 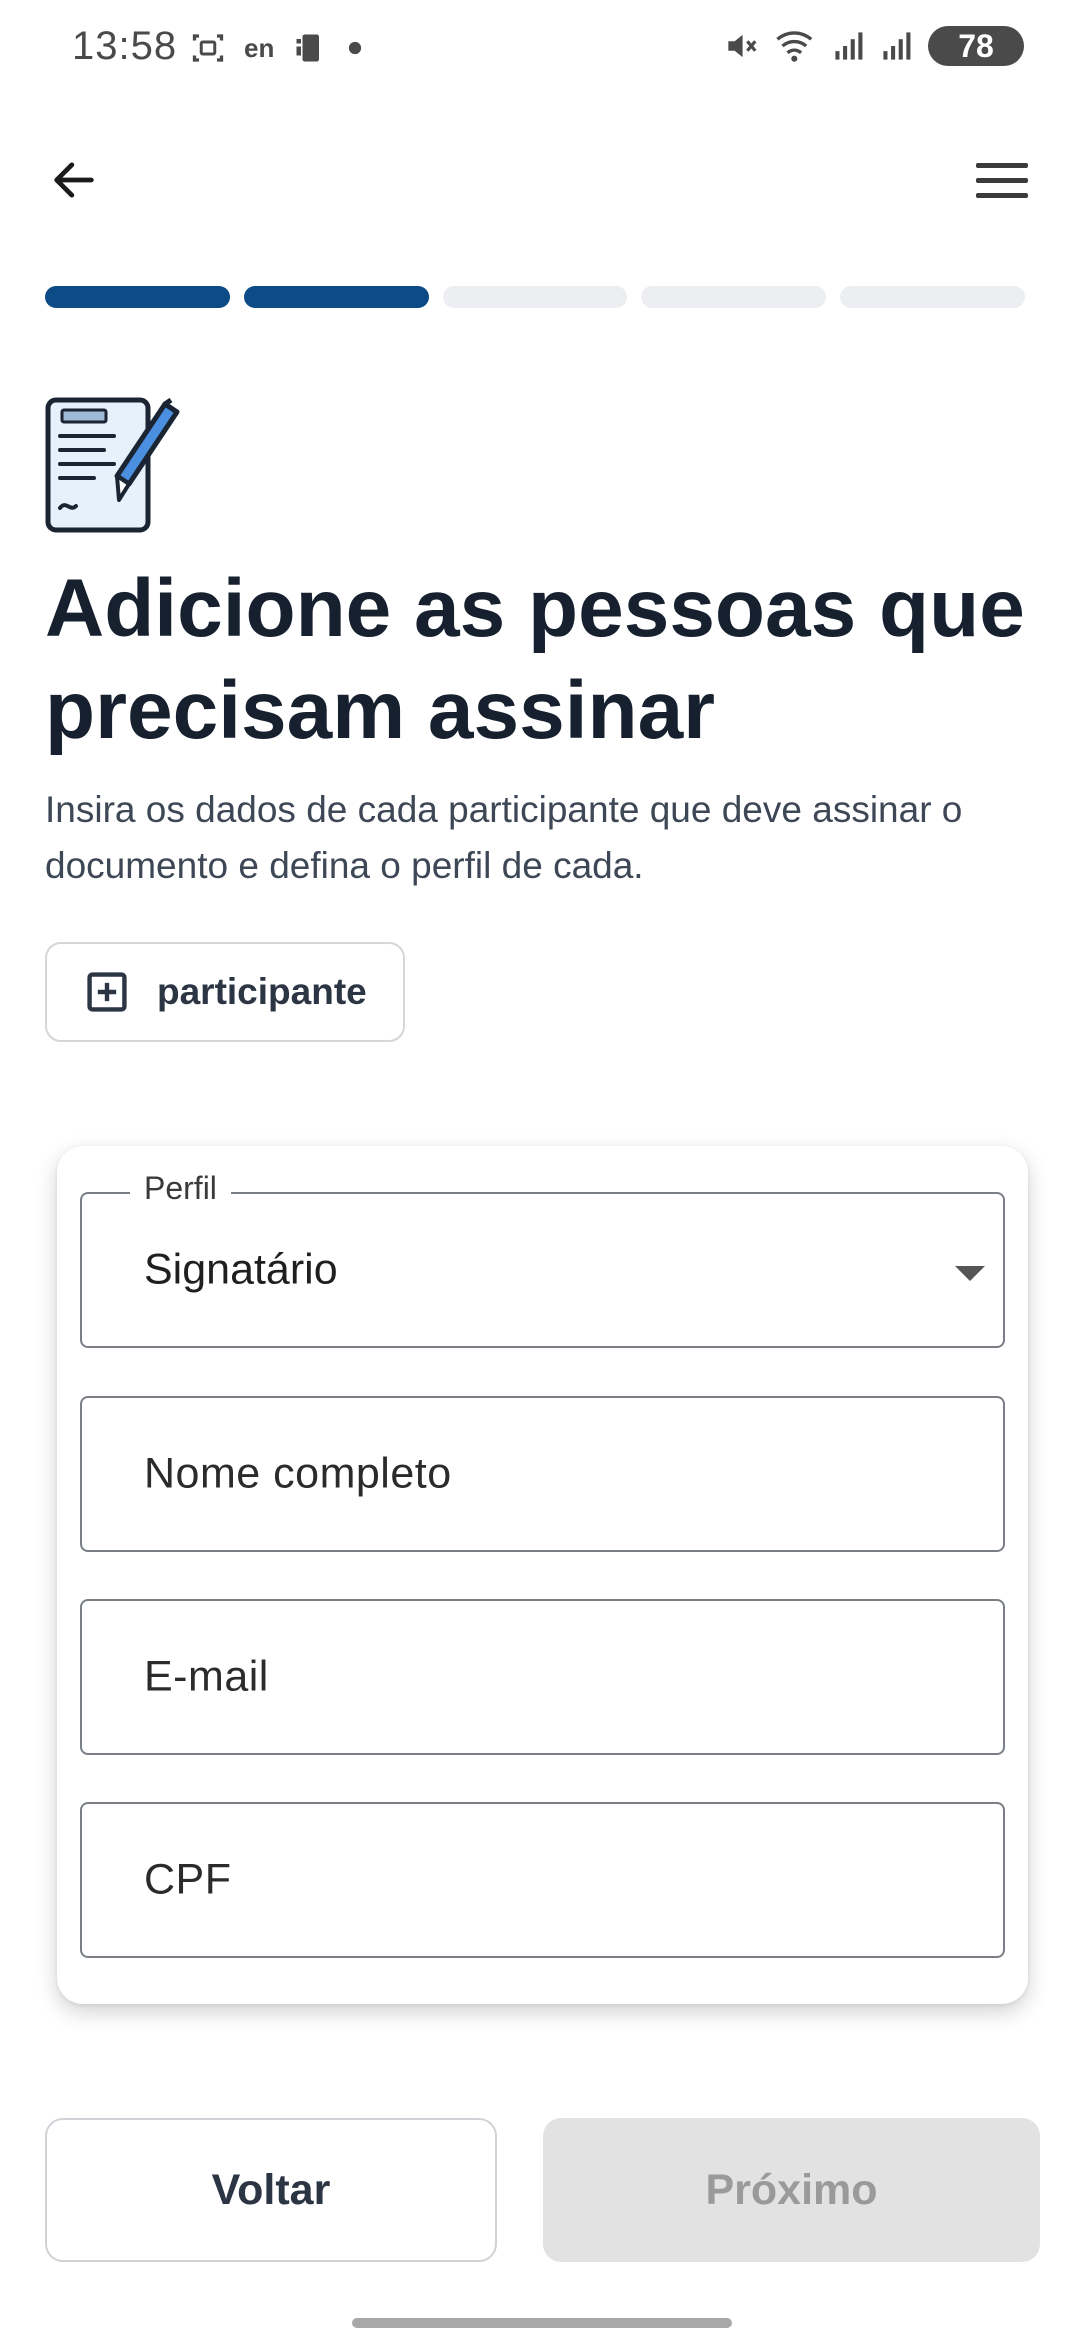 I want to click on mute-icon, so click(x=742, y=46).